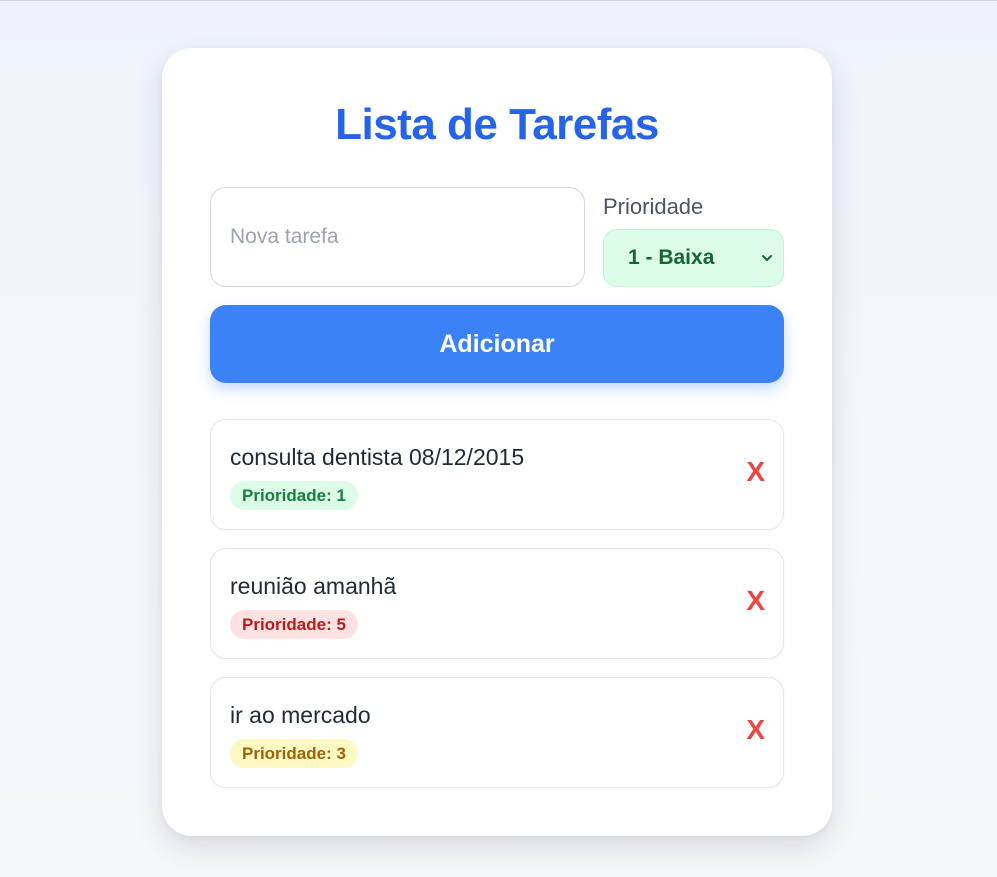 The image size is (997, 877). What do you see at coordinates (397, 237) in the screenshot?
I see `new-task-input` at bounding box center [397, 237].